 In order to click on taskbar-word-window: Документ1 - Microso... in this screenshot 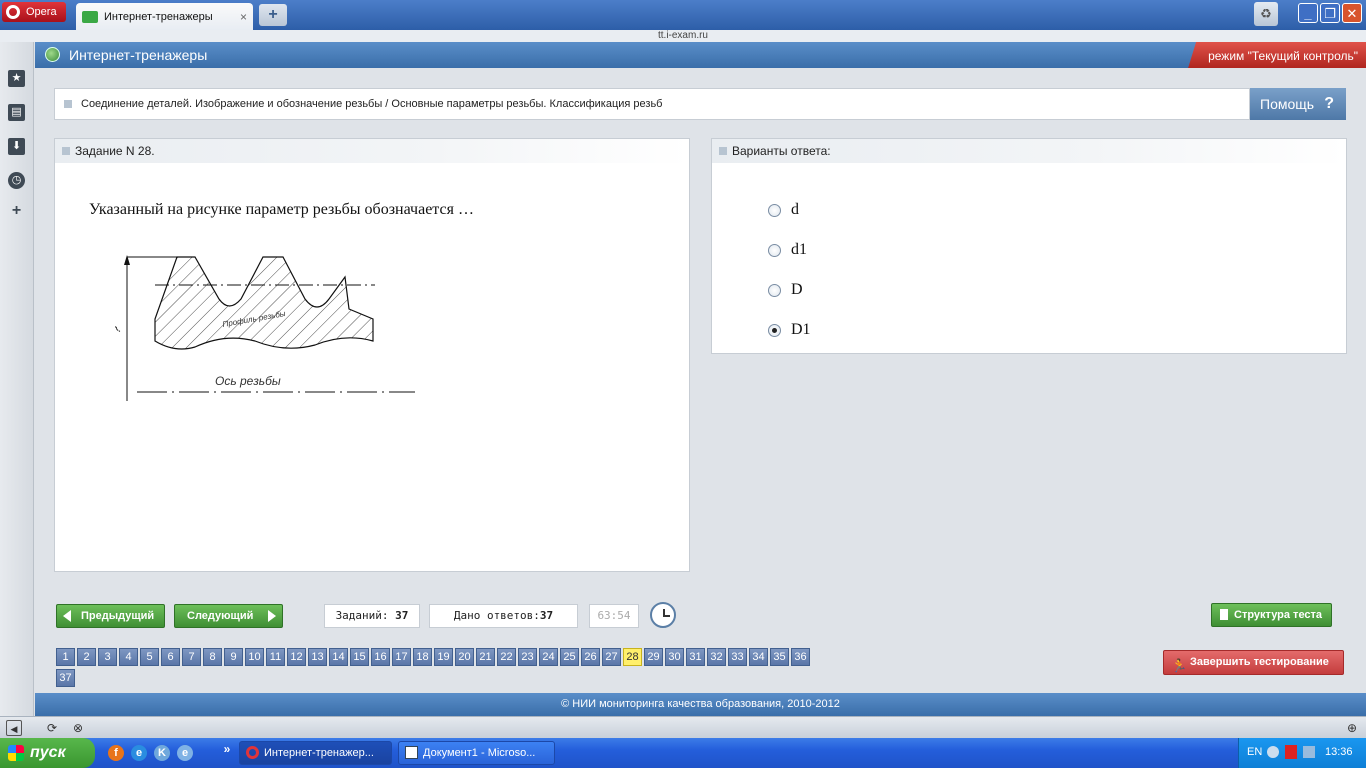, I will do `click(476, 753)`.